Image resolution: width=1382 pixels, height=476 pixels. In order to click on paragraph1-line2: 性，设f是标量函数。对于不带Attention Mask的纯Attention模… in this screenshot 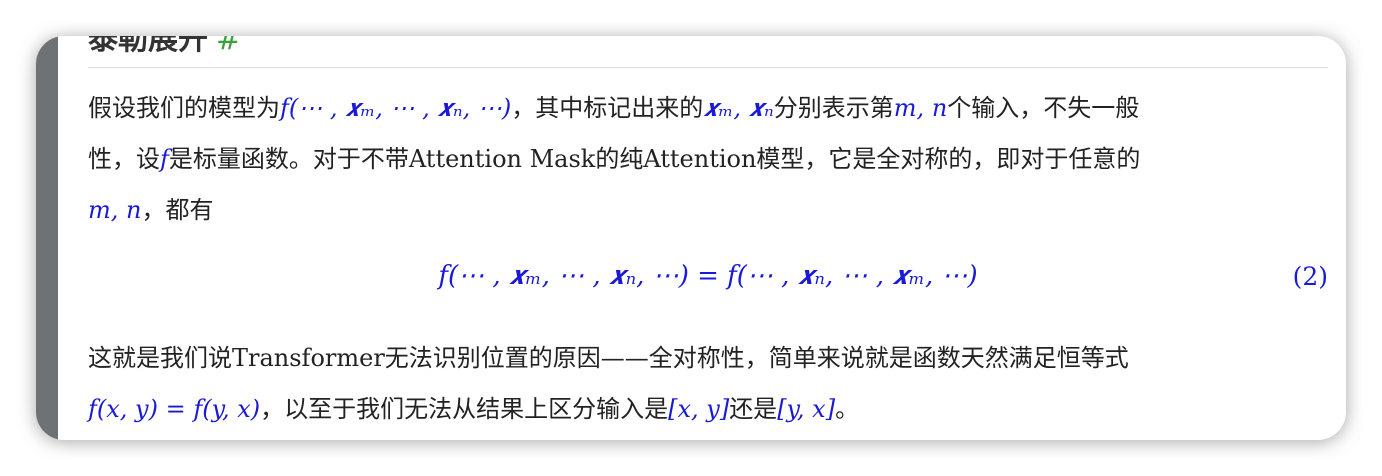, I will do `click(614, 156)`.